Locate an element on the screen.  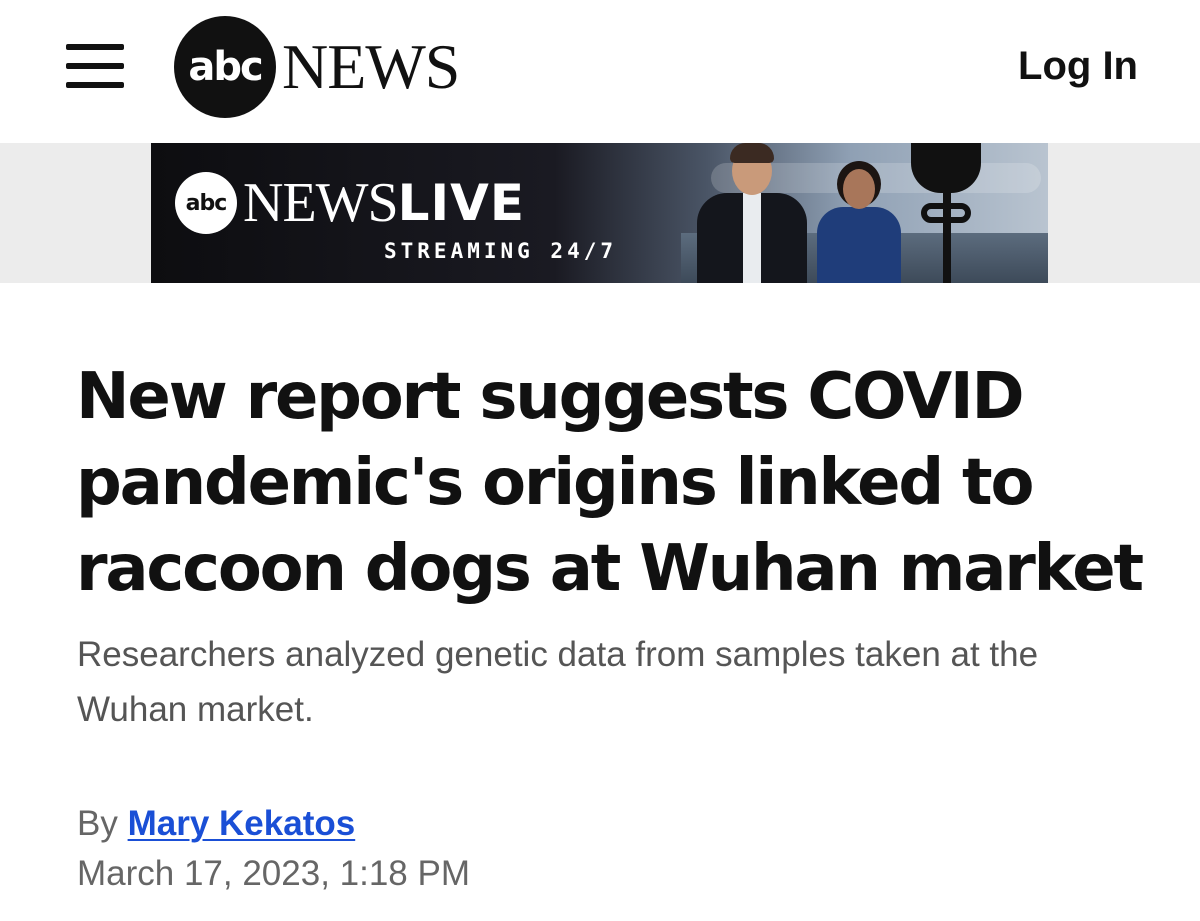
logo-wordmark: NEWS is located at coordinates (371, 66).